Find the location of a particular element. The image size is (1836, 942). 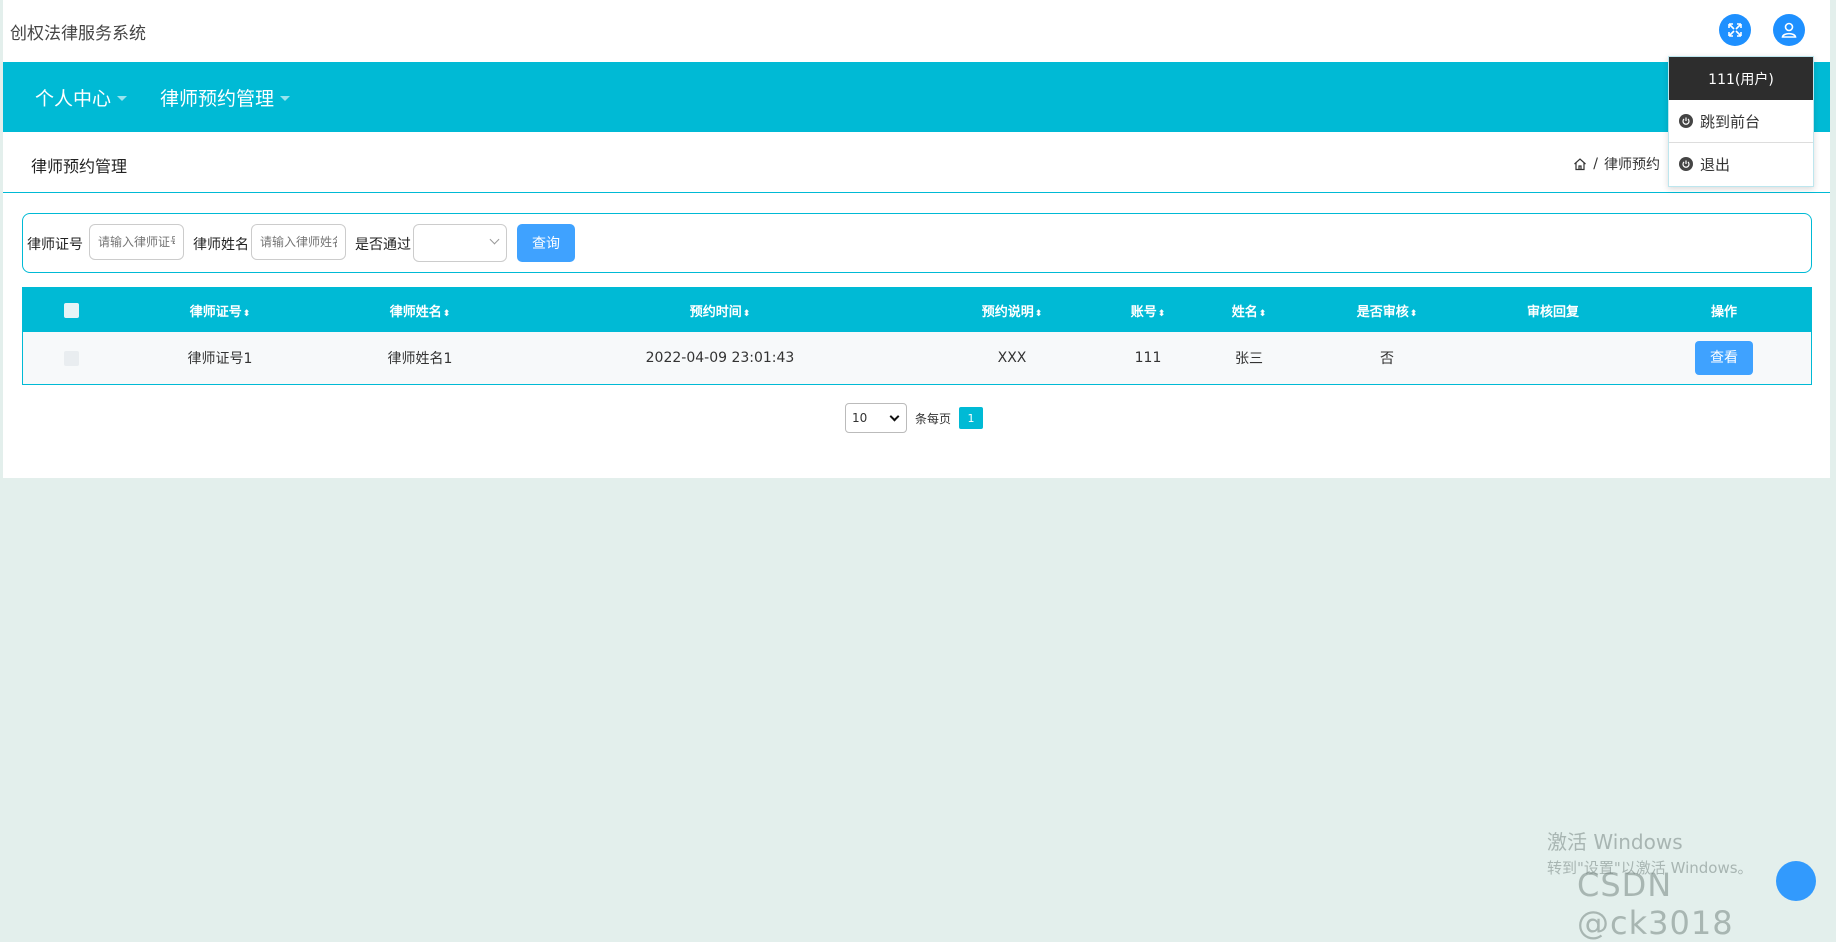

cell-time: 2022-04-09 23:01:43 is located at coordinates (720, 358).